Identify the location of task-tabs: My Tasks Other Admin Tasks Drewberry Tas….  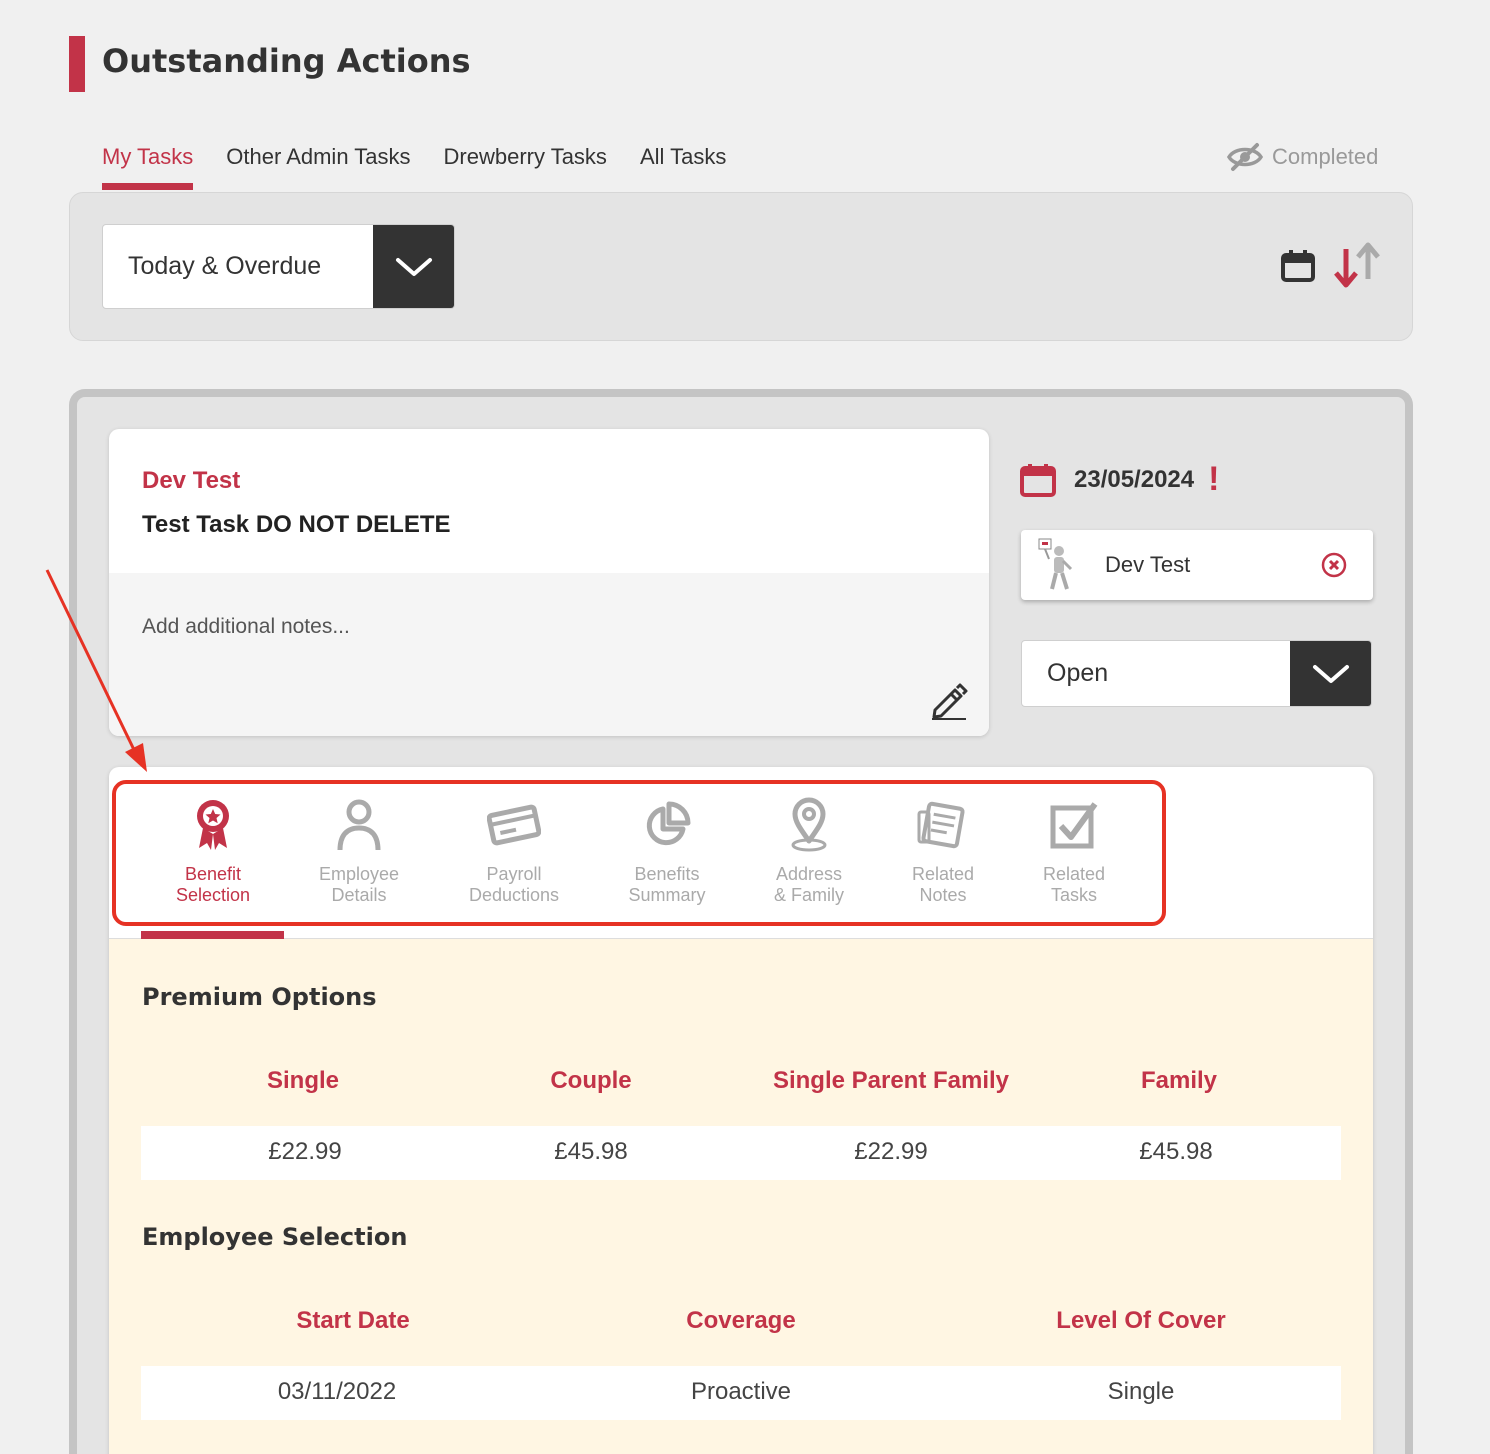
(430, 166).